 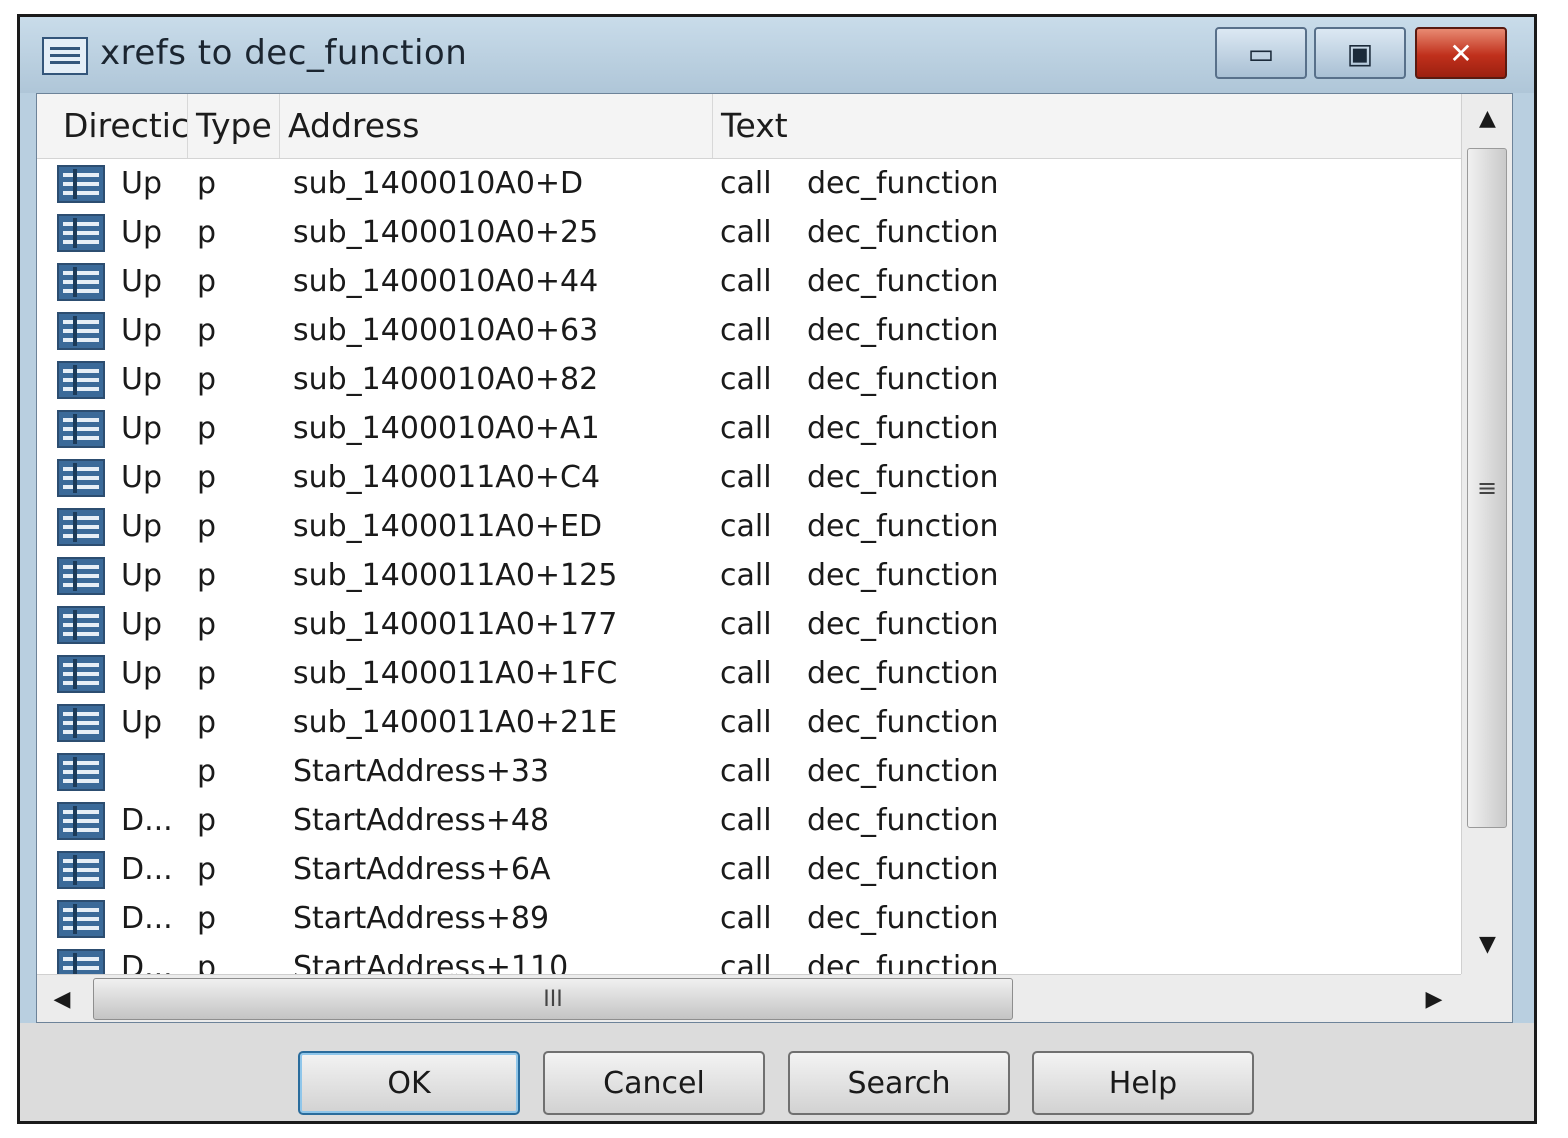 What do you see at coordinates (233, 126) in the screenshot?
I see `column-header-type: Type` at bounding box center [233, 126].